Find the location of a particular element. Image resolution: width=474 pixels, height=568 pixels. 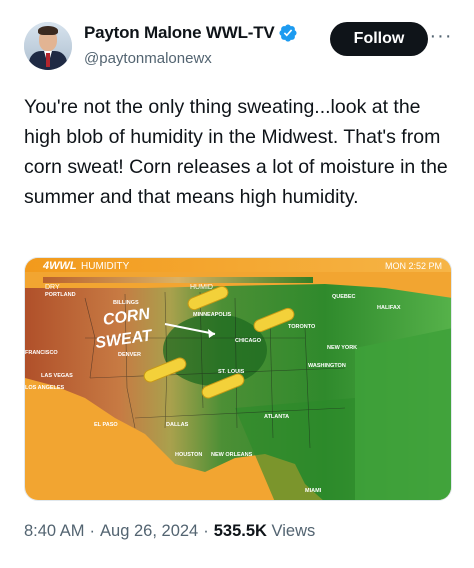

city-atlanta: ATLANTA is located at coordinates (276, 417).